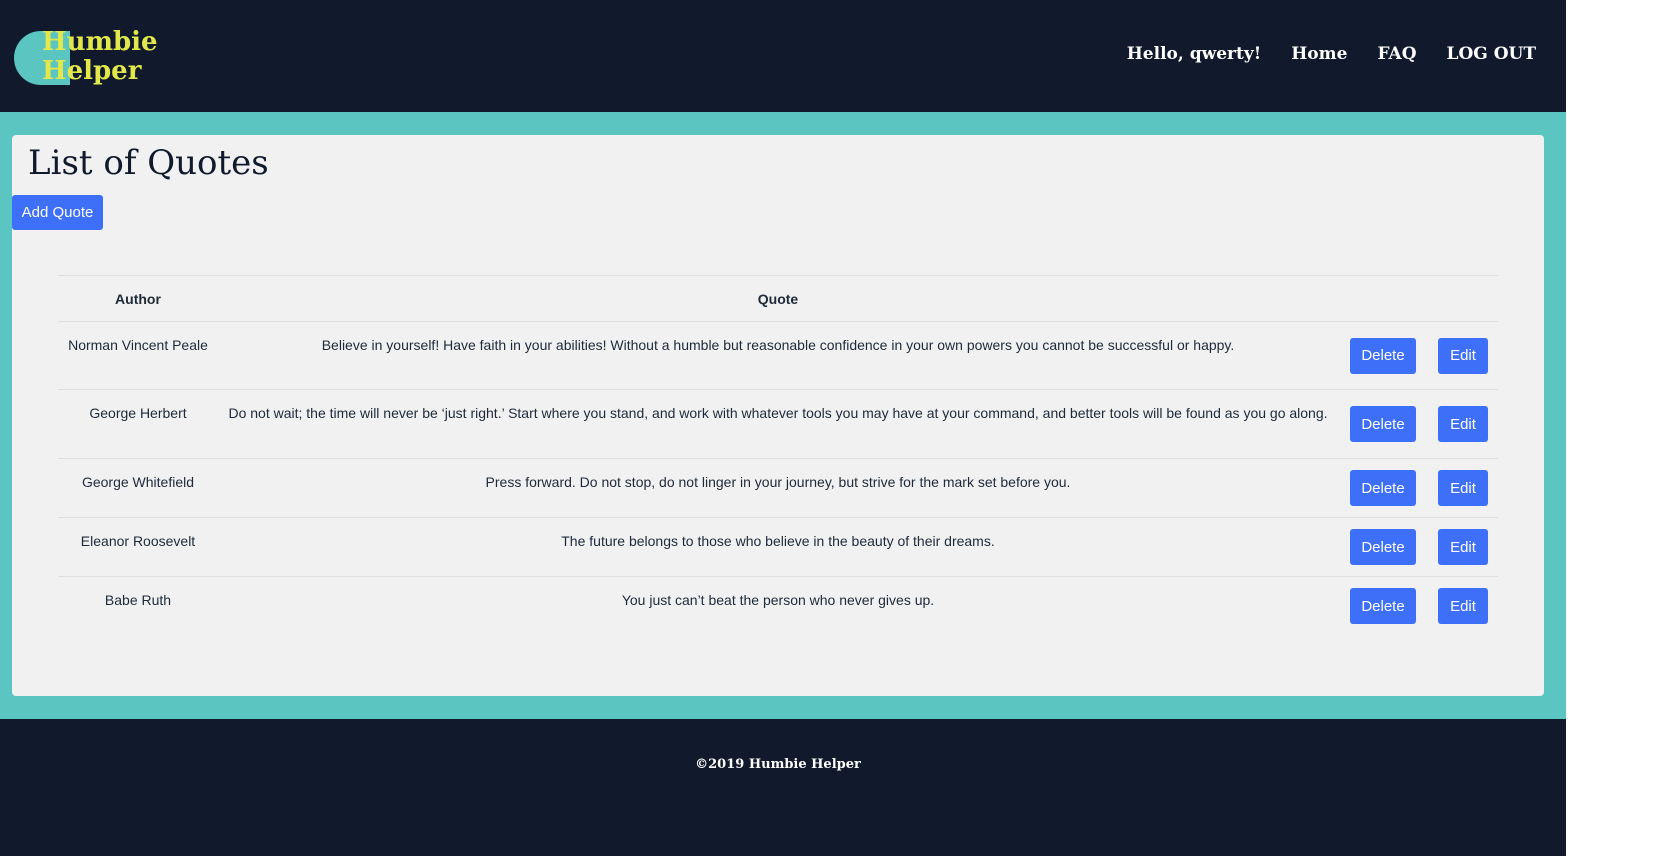  What do you see at coordinates (1319, 54) in the screenshot?
I see `nav-home-link: Home` at bounding box center [1319, 54].